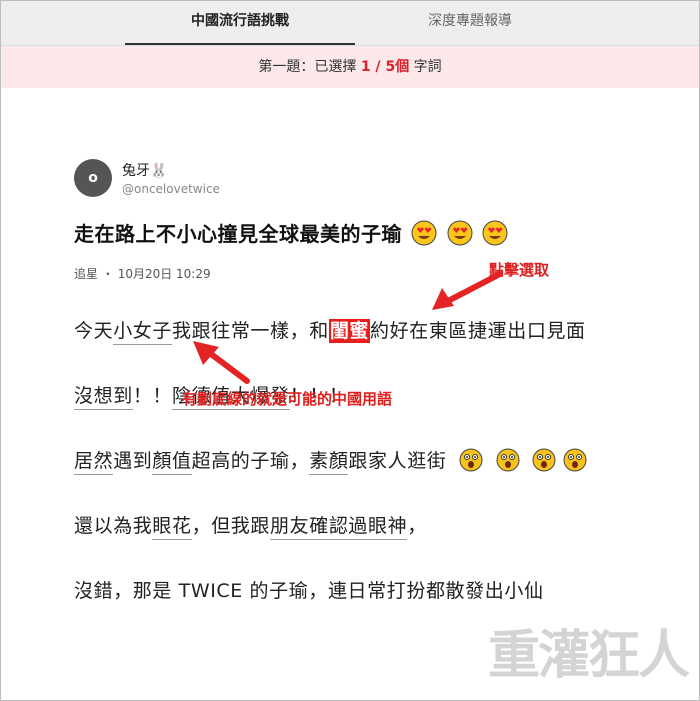 This screenshot has height=701, width=700. Describe the element at coordinates (94, 331) in the screenshot. I see `text-segment: 今天` at that location.